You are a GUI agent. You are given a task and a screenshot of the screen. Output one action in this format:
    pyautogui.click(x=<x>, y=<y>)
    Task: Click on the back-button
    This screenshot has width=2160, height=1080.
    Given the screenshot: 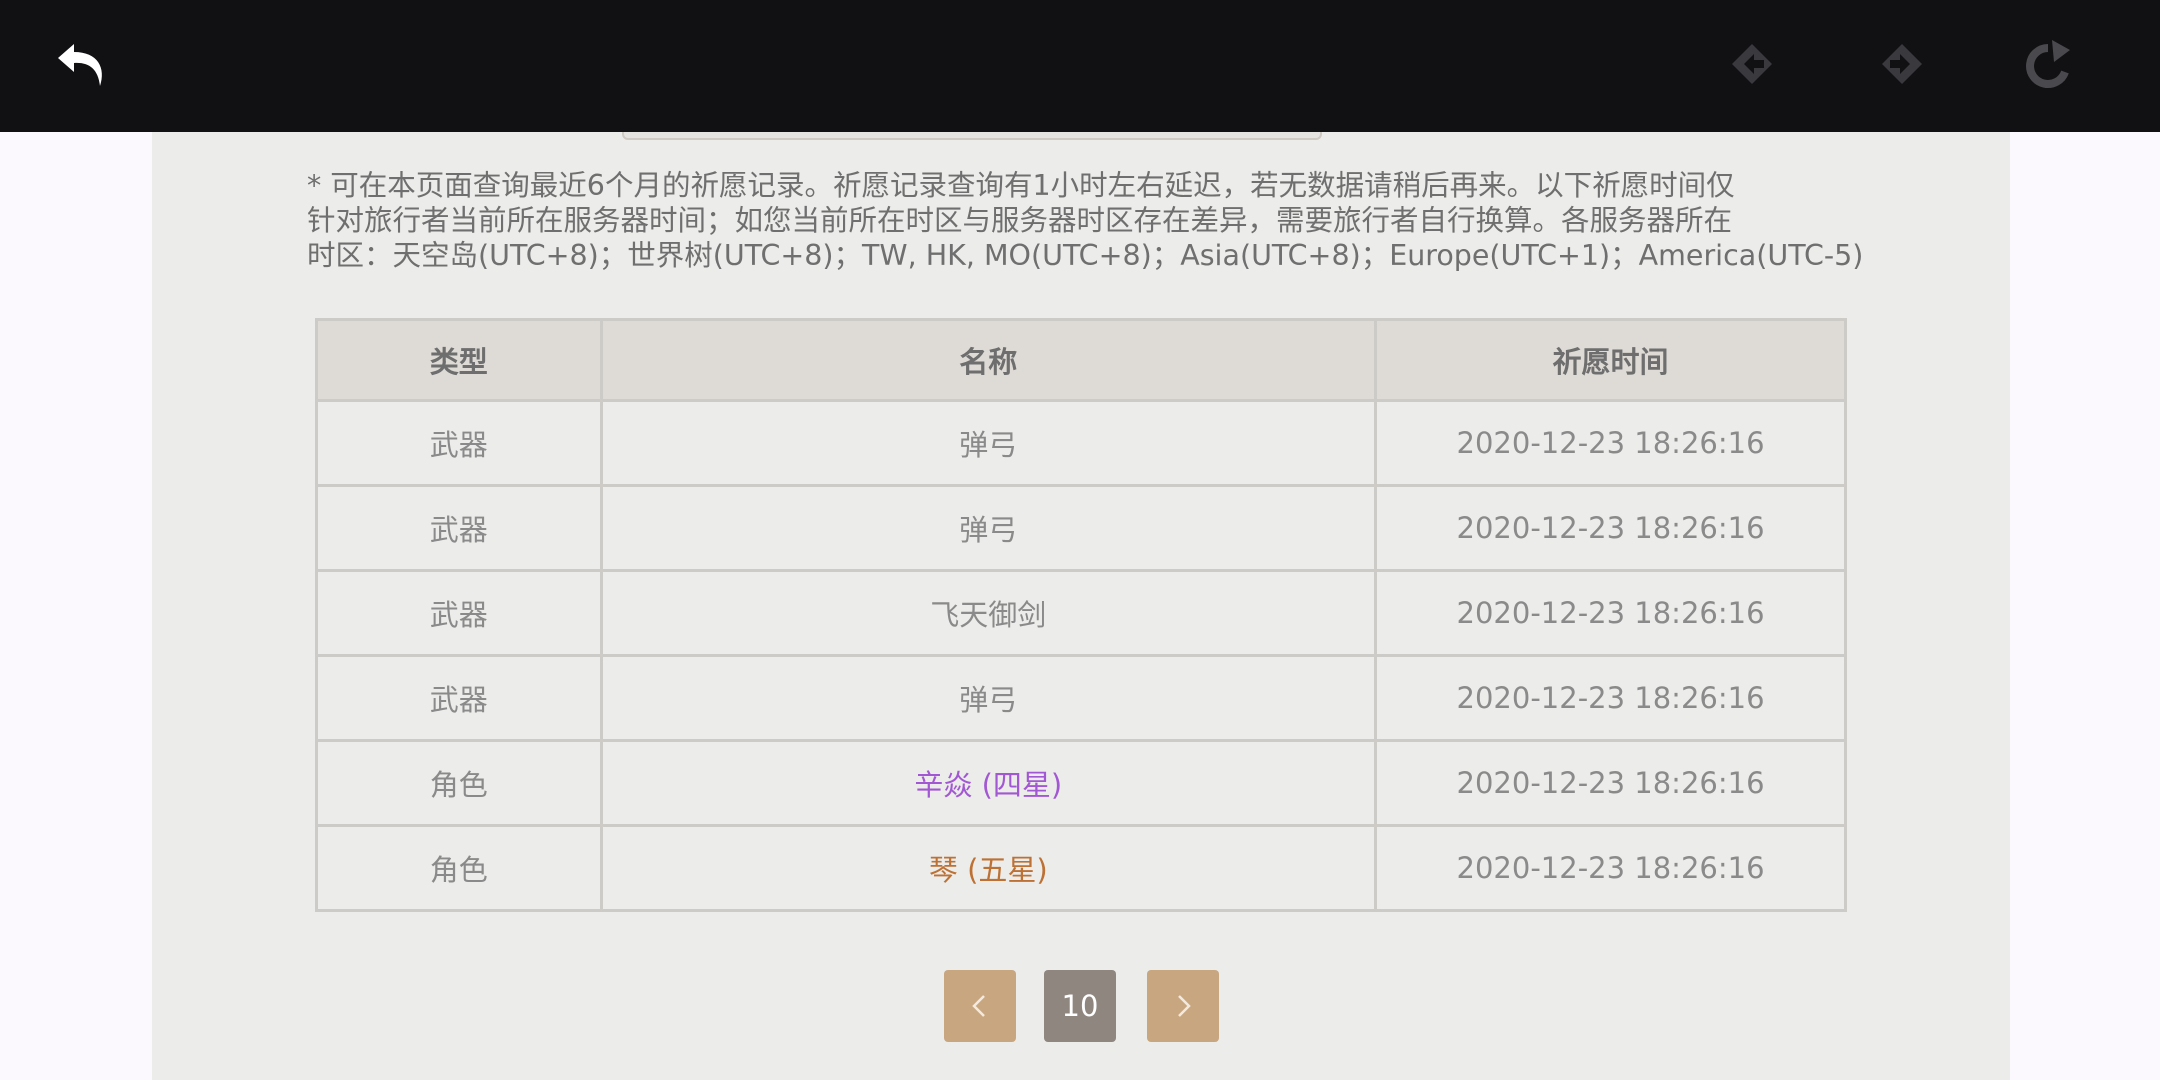 What is the action you would take?
    pyautogui.click(x=82, y=66)
    